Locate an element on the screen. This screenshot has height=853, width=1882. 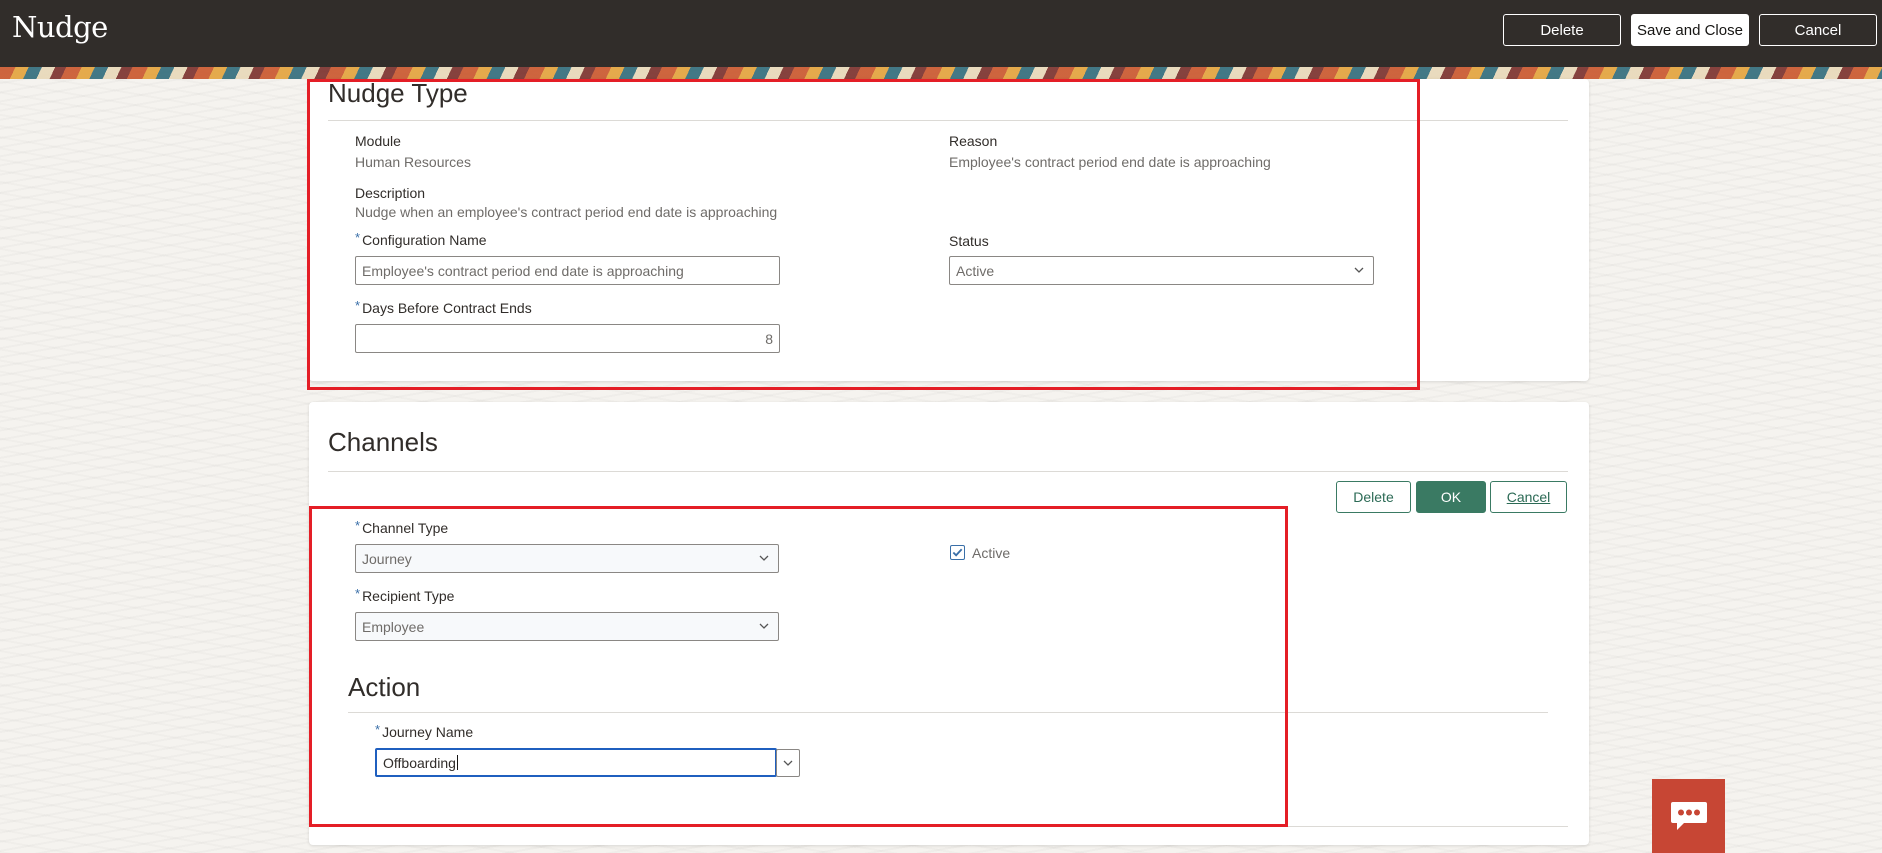
chat-bubble-icon is located at coordinates (1688, 816).